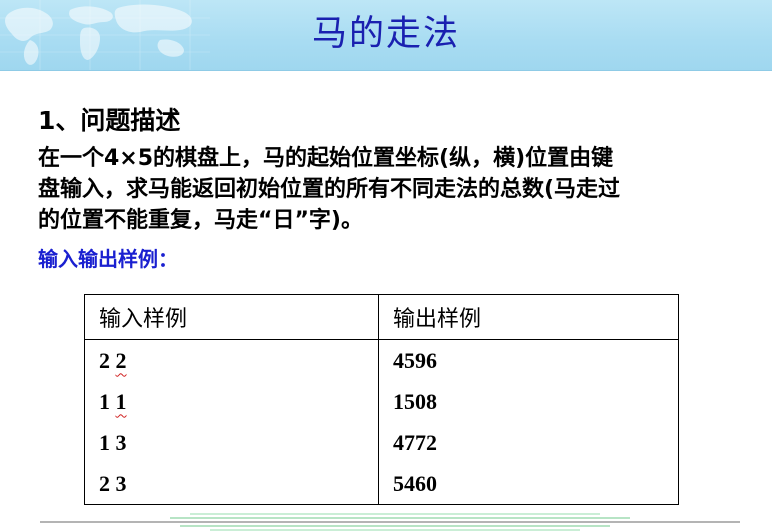  I want to click on table-header-row: 输入样例 输出样例, so click(381, 317).